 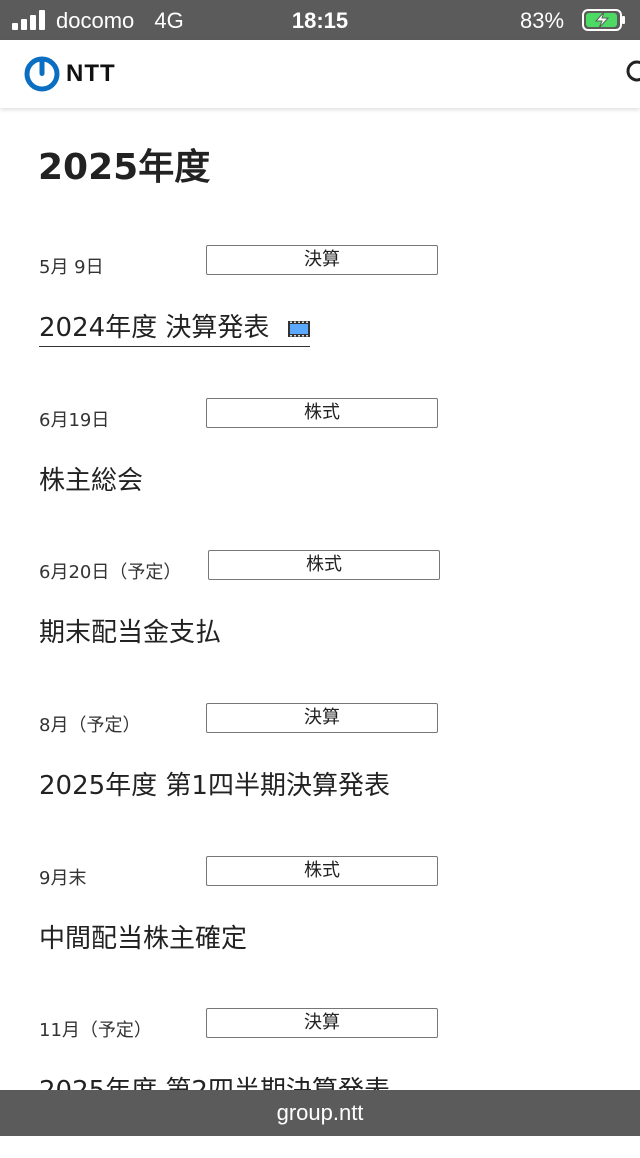 I want to click on video-icon, so click(x=298, y=328).